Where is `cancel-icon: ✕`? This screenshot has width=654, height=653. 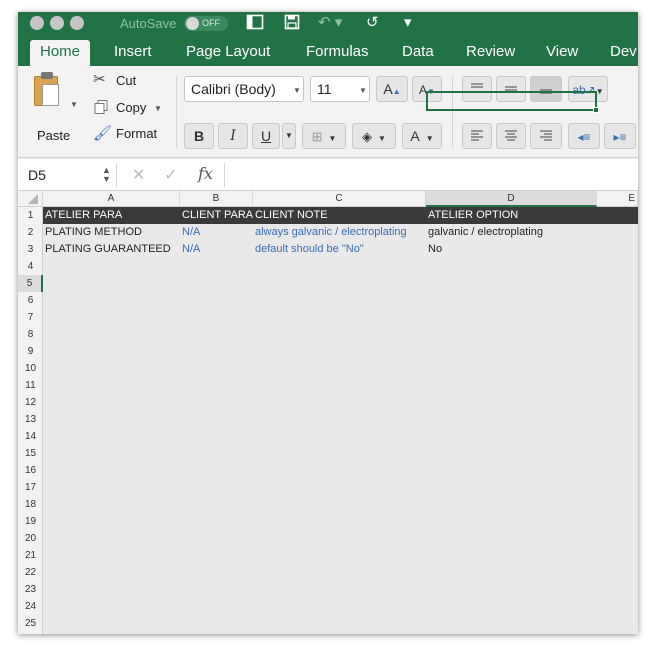 cancel-icon: ✕ is located at coordinates (138, 175).